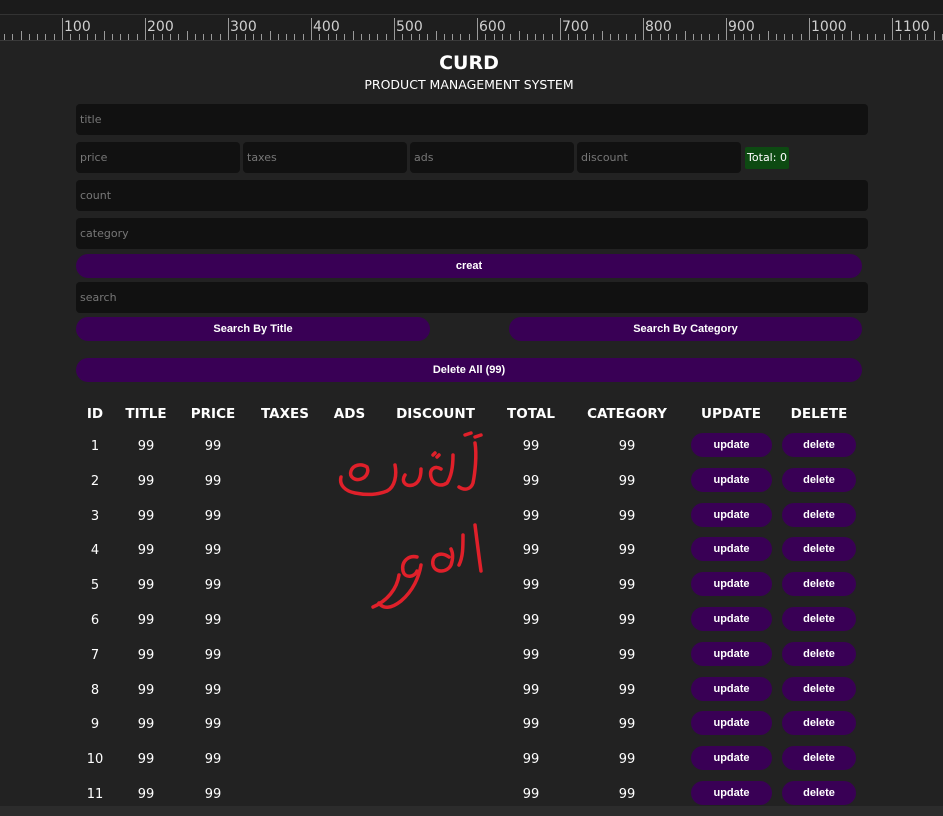 The width and height of the screenshot is (943, 816). Describe the element at coordinates (410, 520) in the screenshot. I see `handwritten-annotation-image` at that location.